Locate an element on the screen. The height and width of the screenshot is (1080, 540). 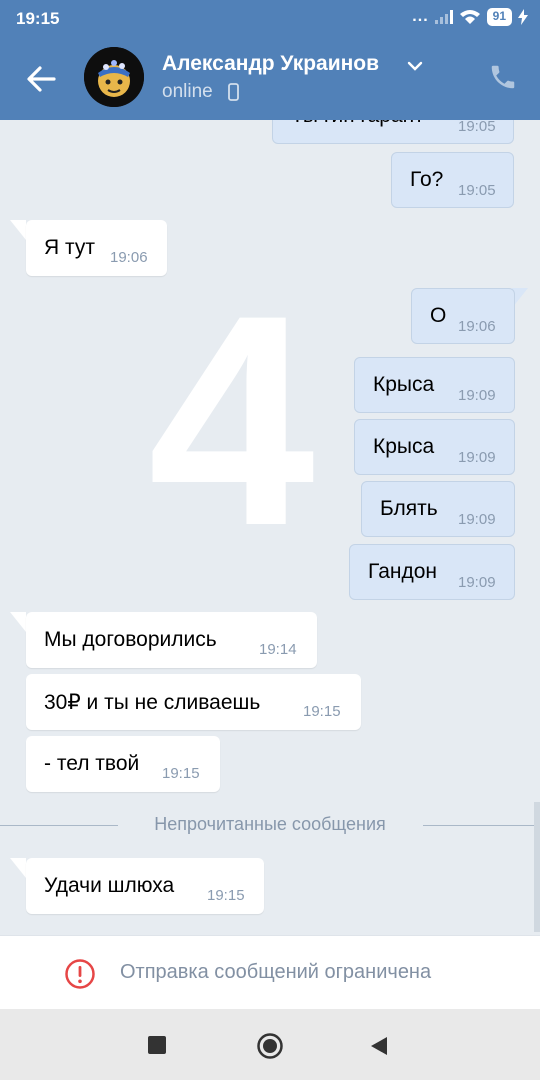
avatar is located at coordinates (114, 77).